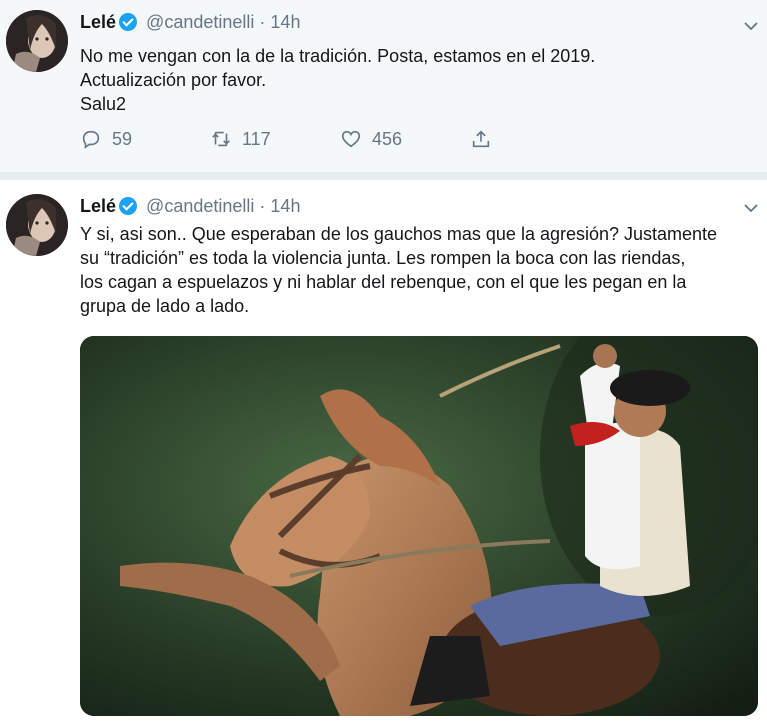  I want to click on tweet-text-line: Salu2, so click(103, 104).